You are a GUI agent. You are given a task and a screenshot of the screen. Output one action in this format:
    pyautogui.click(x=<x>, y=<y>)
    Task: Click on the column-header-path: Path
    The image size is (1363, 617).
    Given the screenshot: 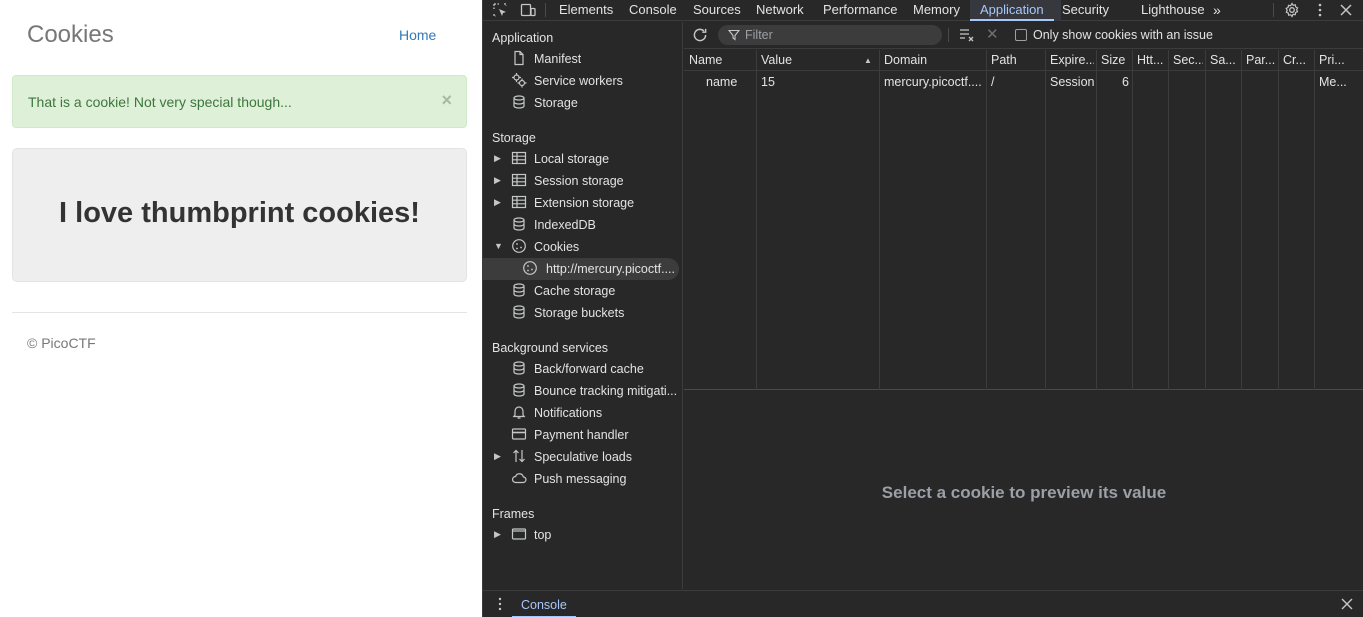 What is the action you would take?
    pyautogui.click(x=1017, y=60)
    